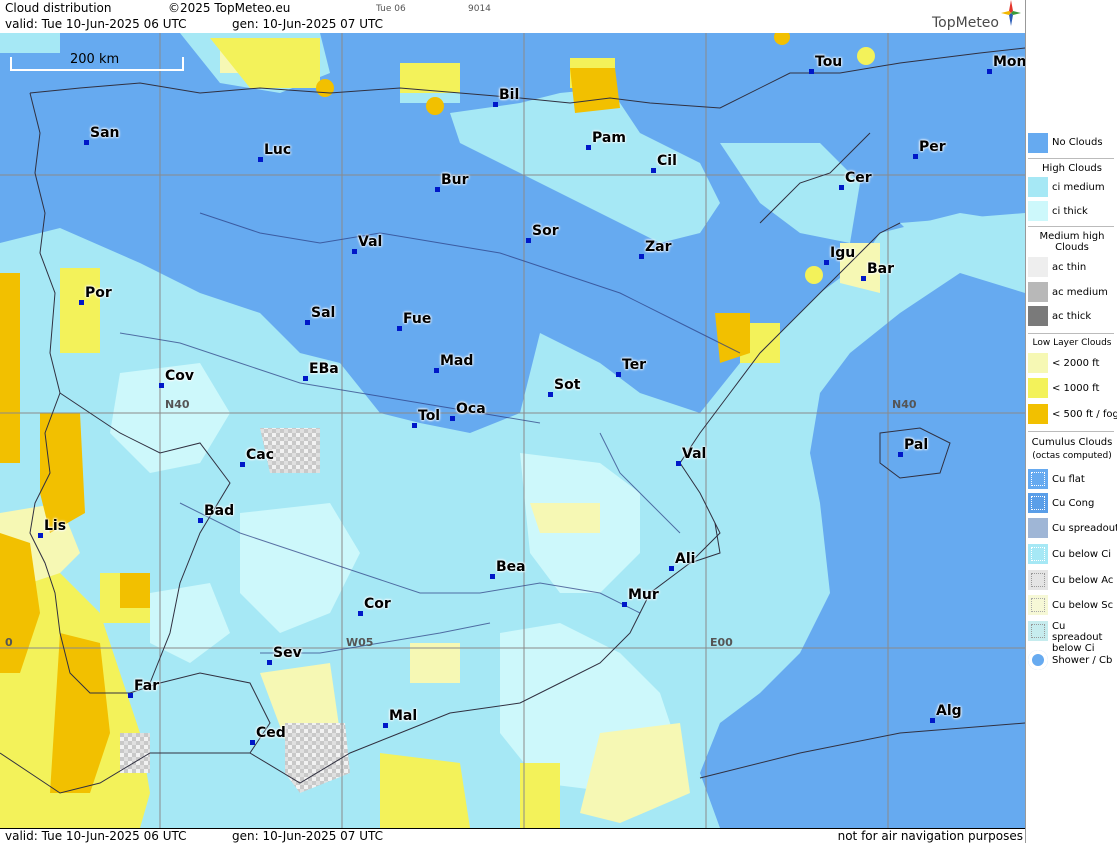  What do you see at coordinates (1038, 528) in the screenshot?
I see `swatch-cu-spreadout` at bounding box center [1038, 528].